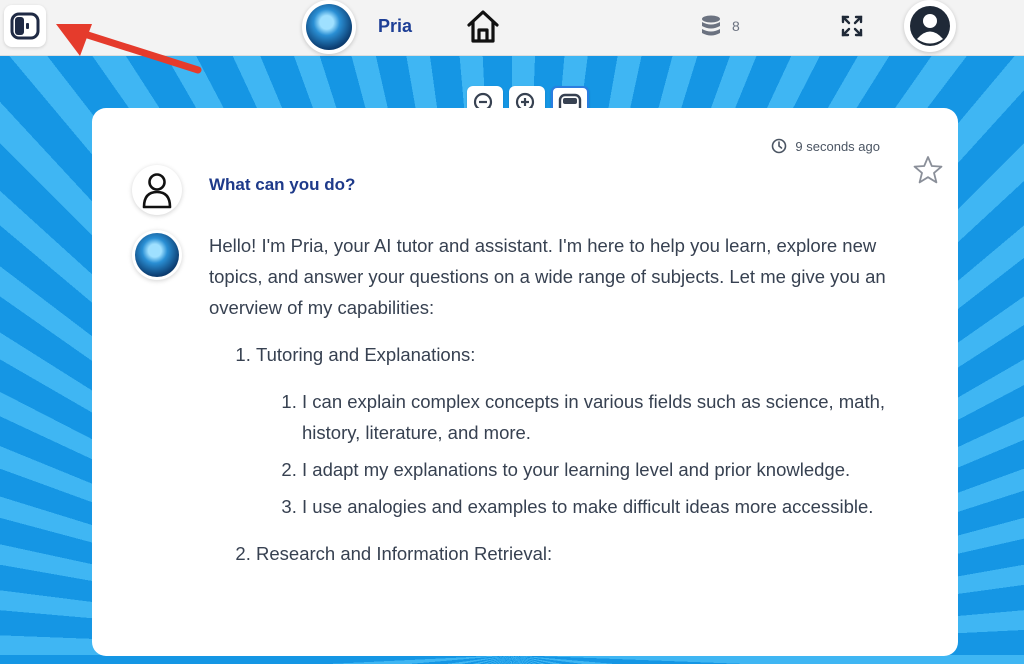 This screenshot has width=1024, height=664. I want to click on message-timestamp: 9 seconds ago, so click(825, 146).